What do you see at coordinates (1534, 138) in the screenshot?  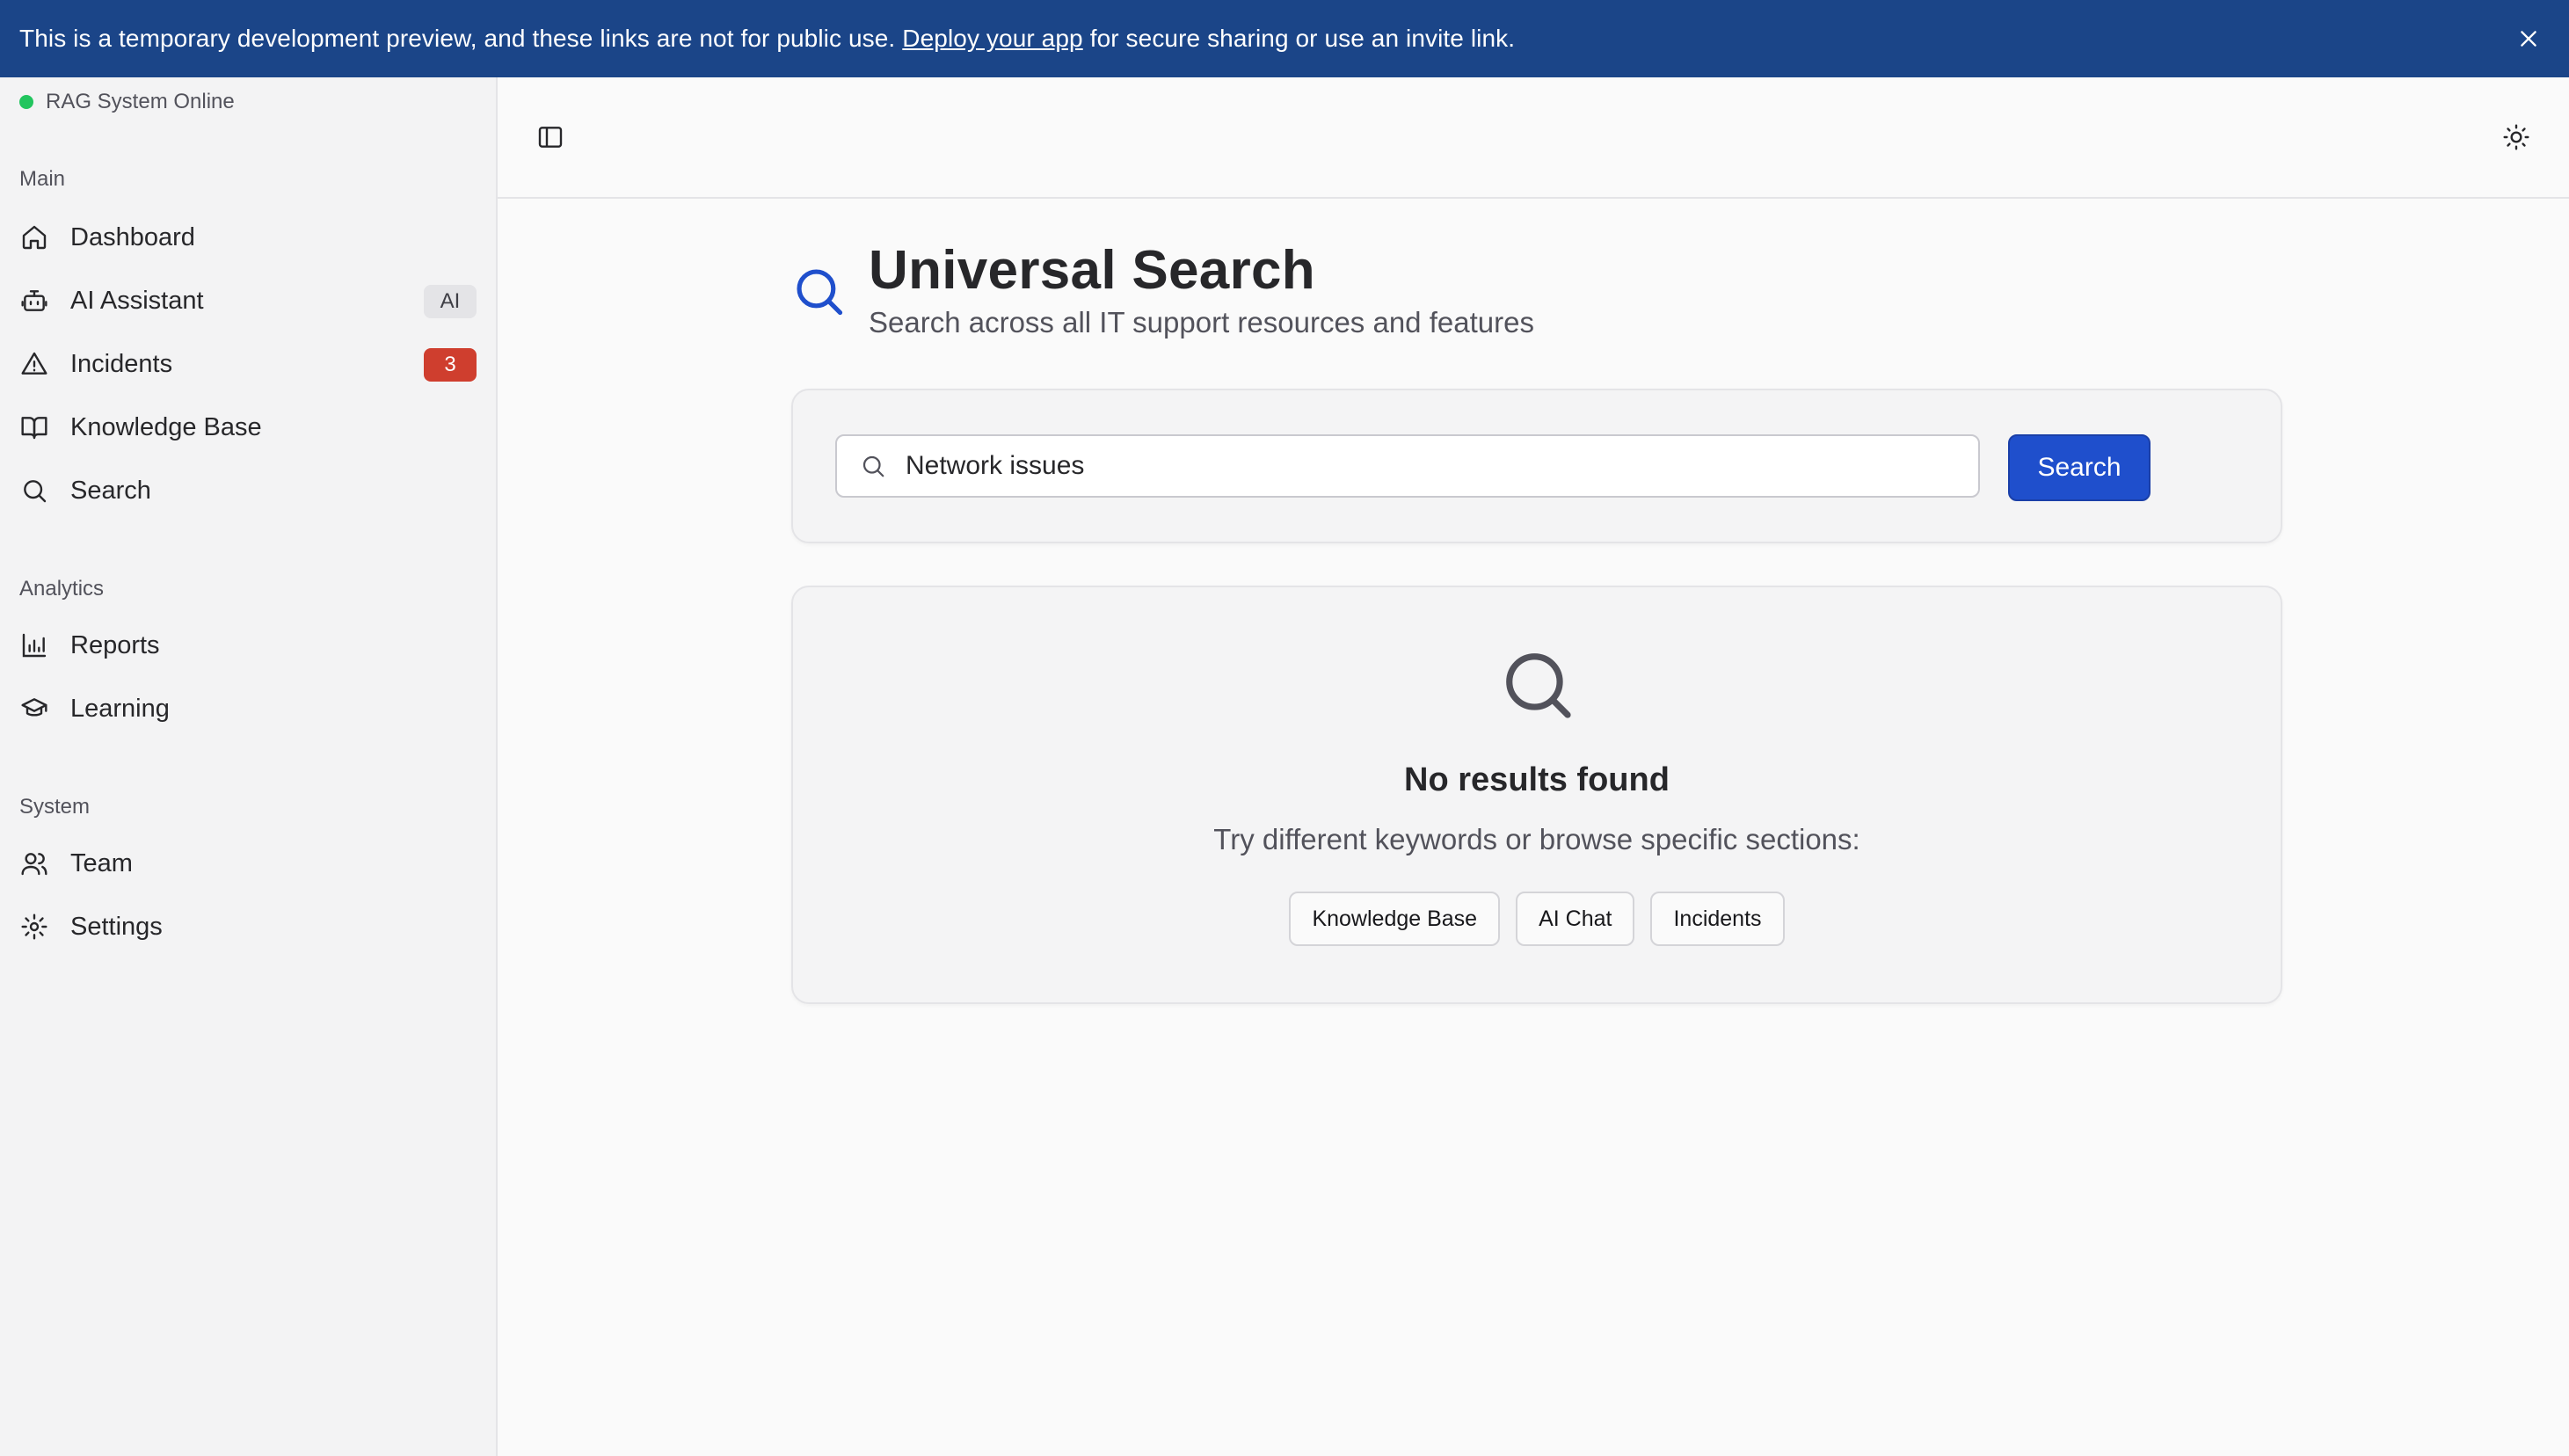 I see `top-bar` at bounding box center [1534, 138].